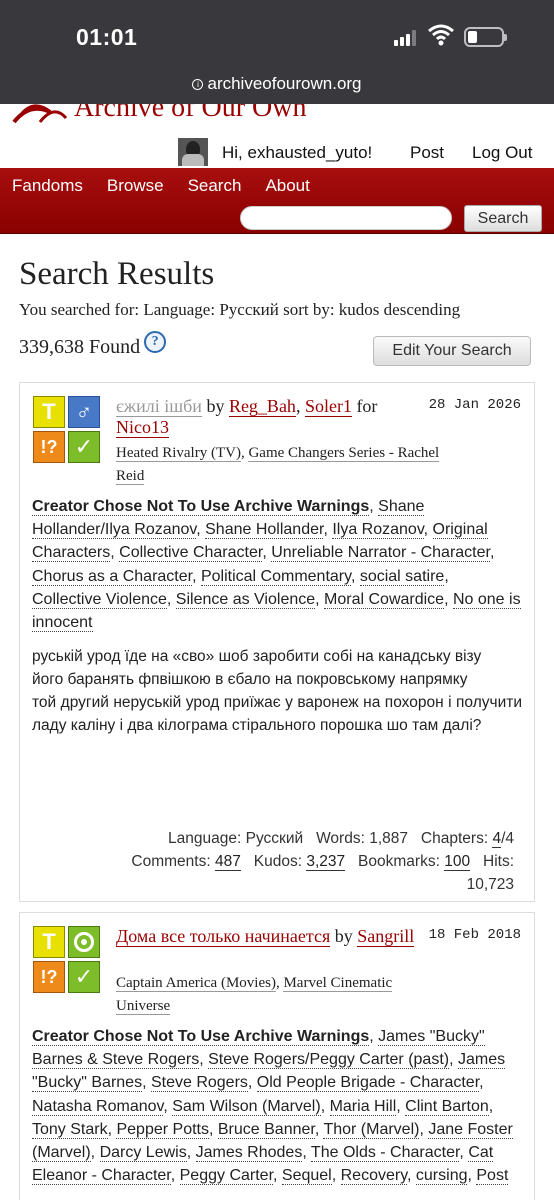 This screenshot has height=1200, width=554. I want to click on category-mm-icon: ♂, so click(84, 412).